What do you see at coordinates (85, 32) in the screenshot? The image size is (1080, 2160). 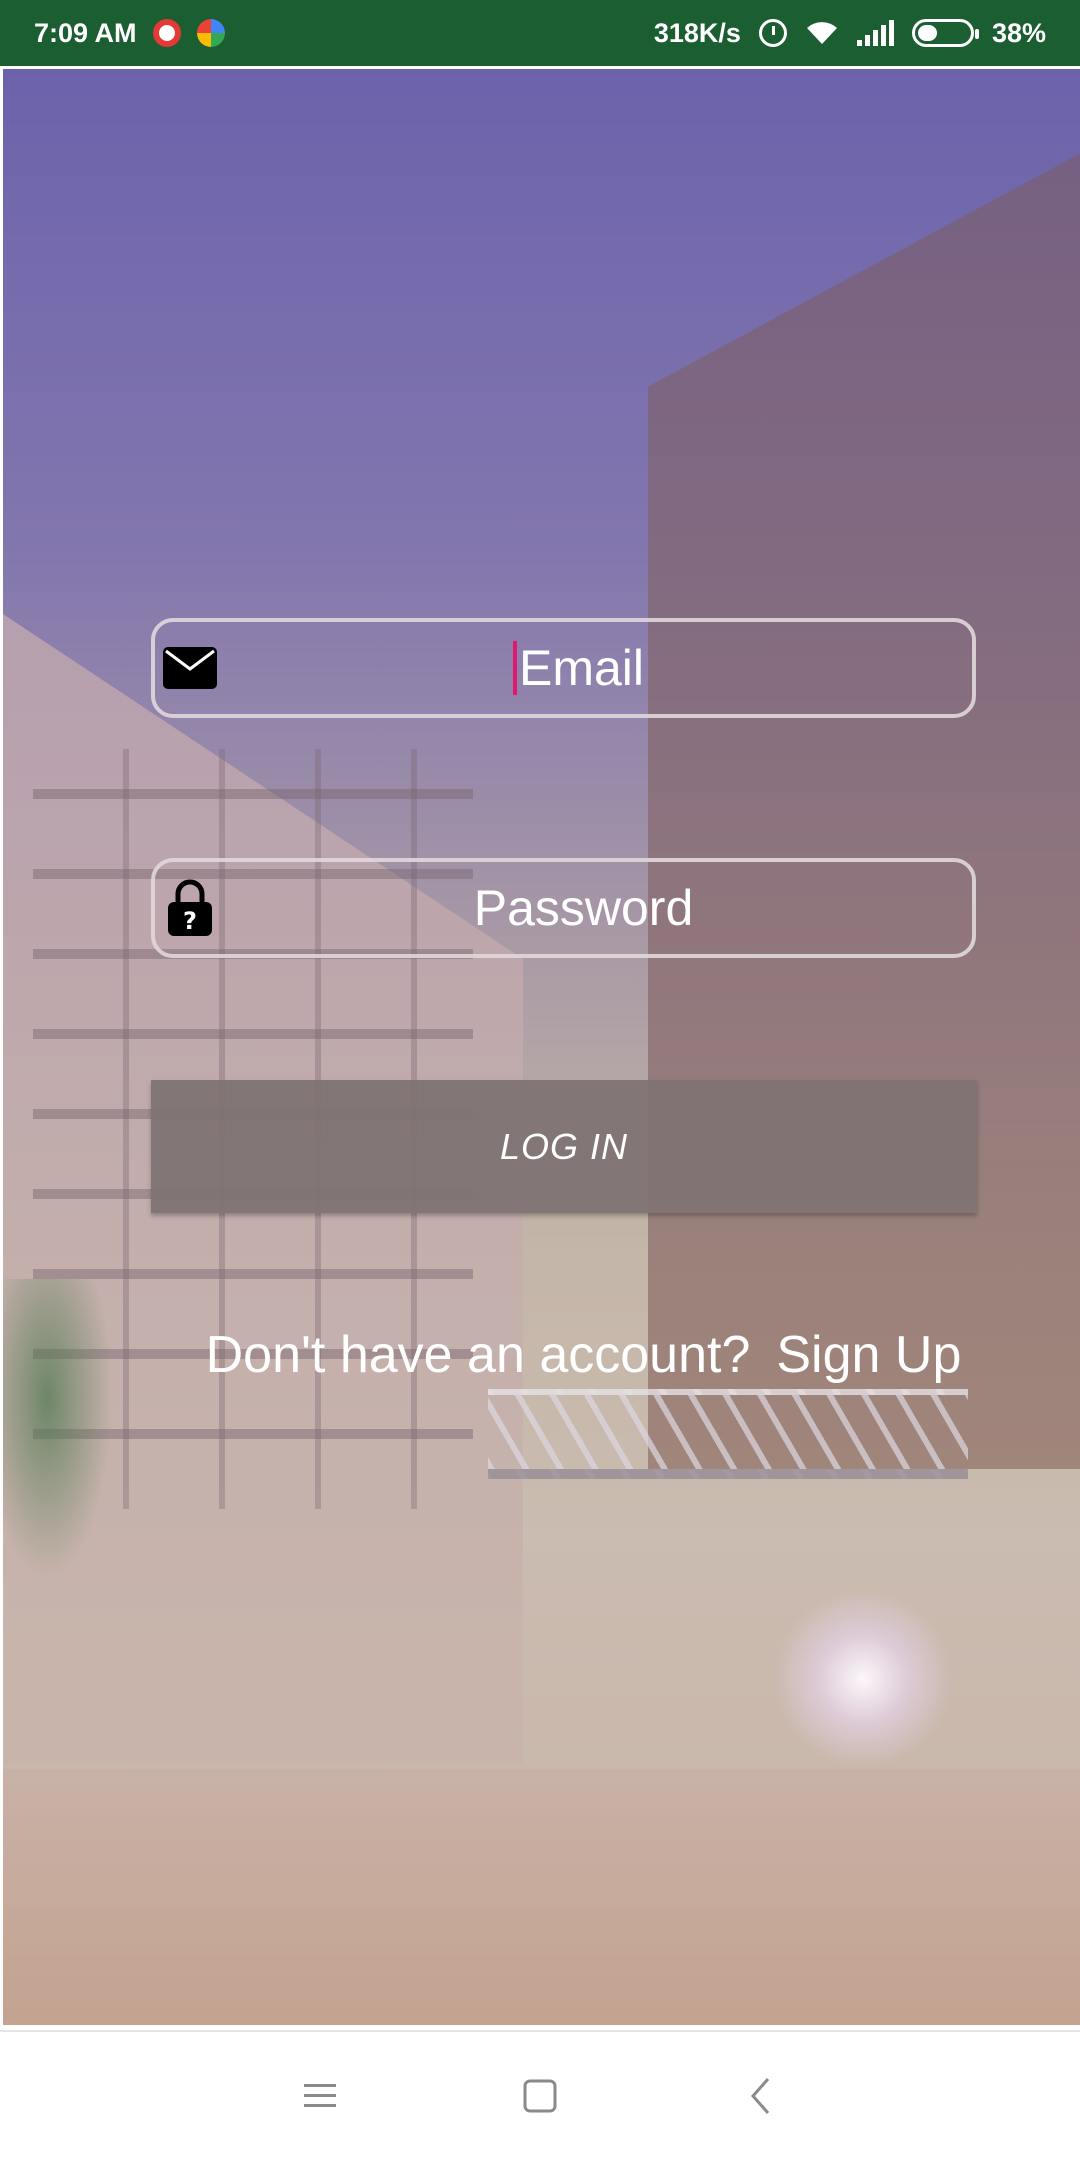 I see `status-time: 7:09 AM` at bounding box center [85, 32].